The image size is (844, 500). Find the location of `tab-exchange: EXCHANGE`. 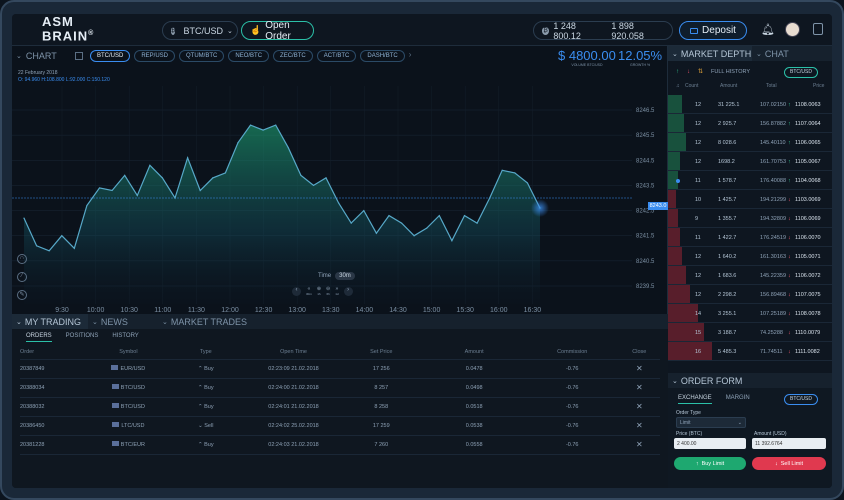

tab-exchange: EXCHANGE is located at coordinates (695, 399).